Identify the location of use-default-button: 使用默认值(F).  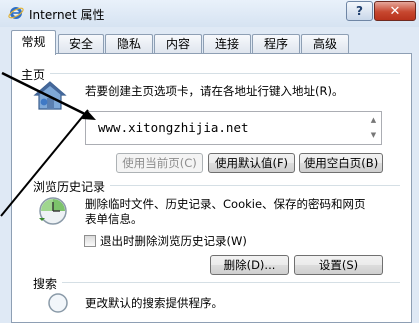
(251, 163).